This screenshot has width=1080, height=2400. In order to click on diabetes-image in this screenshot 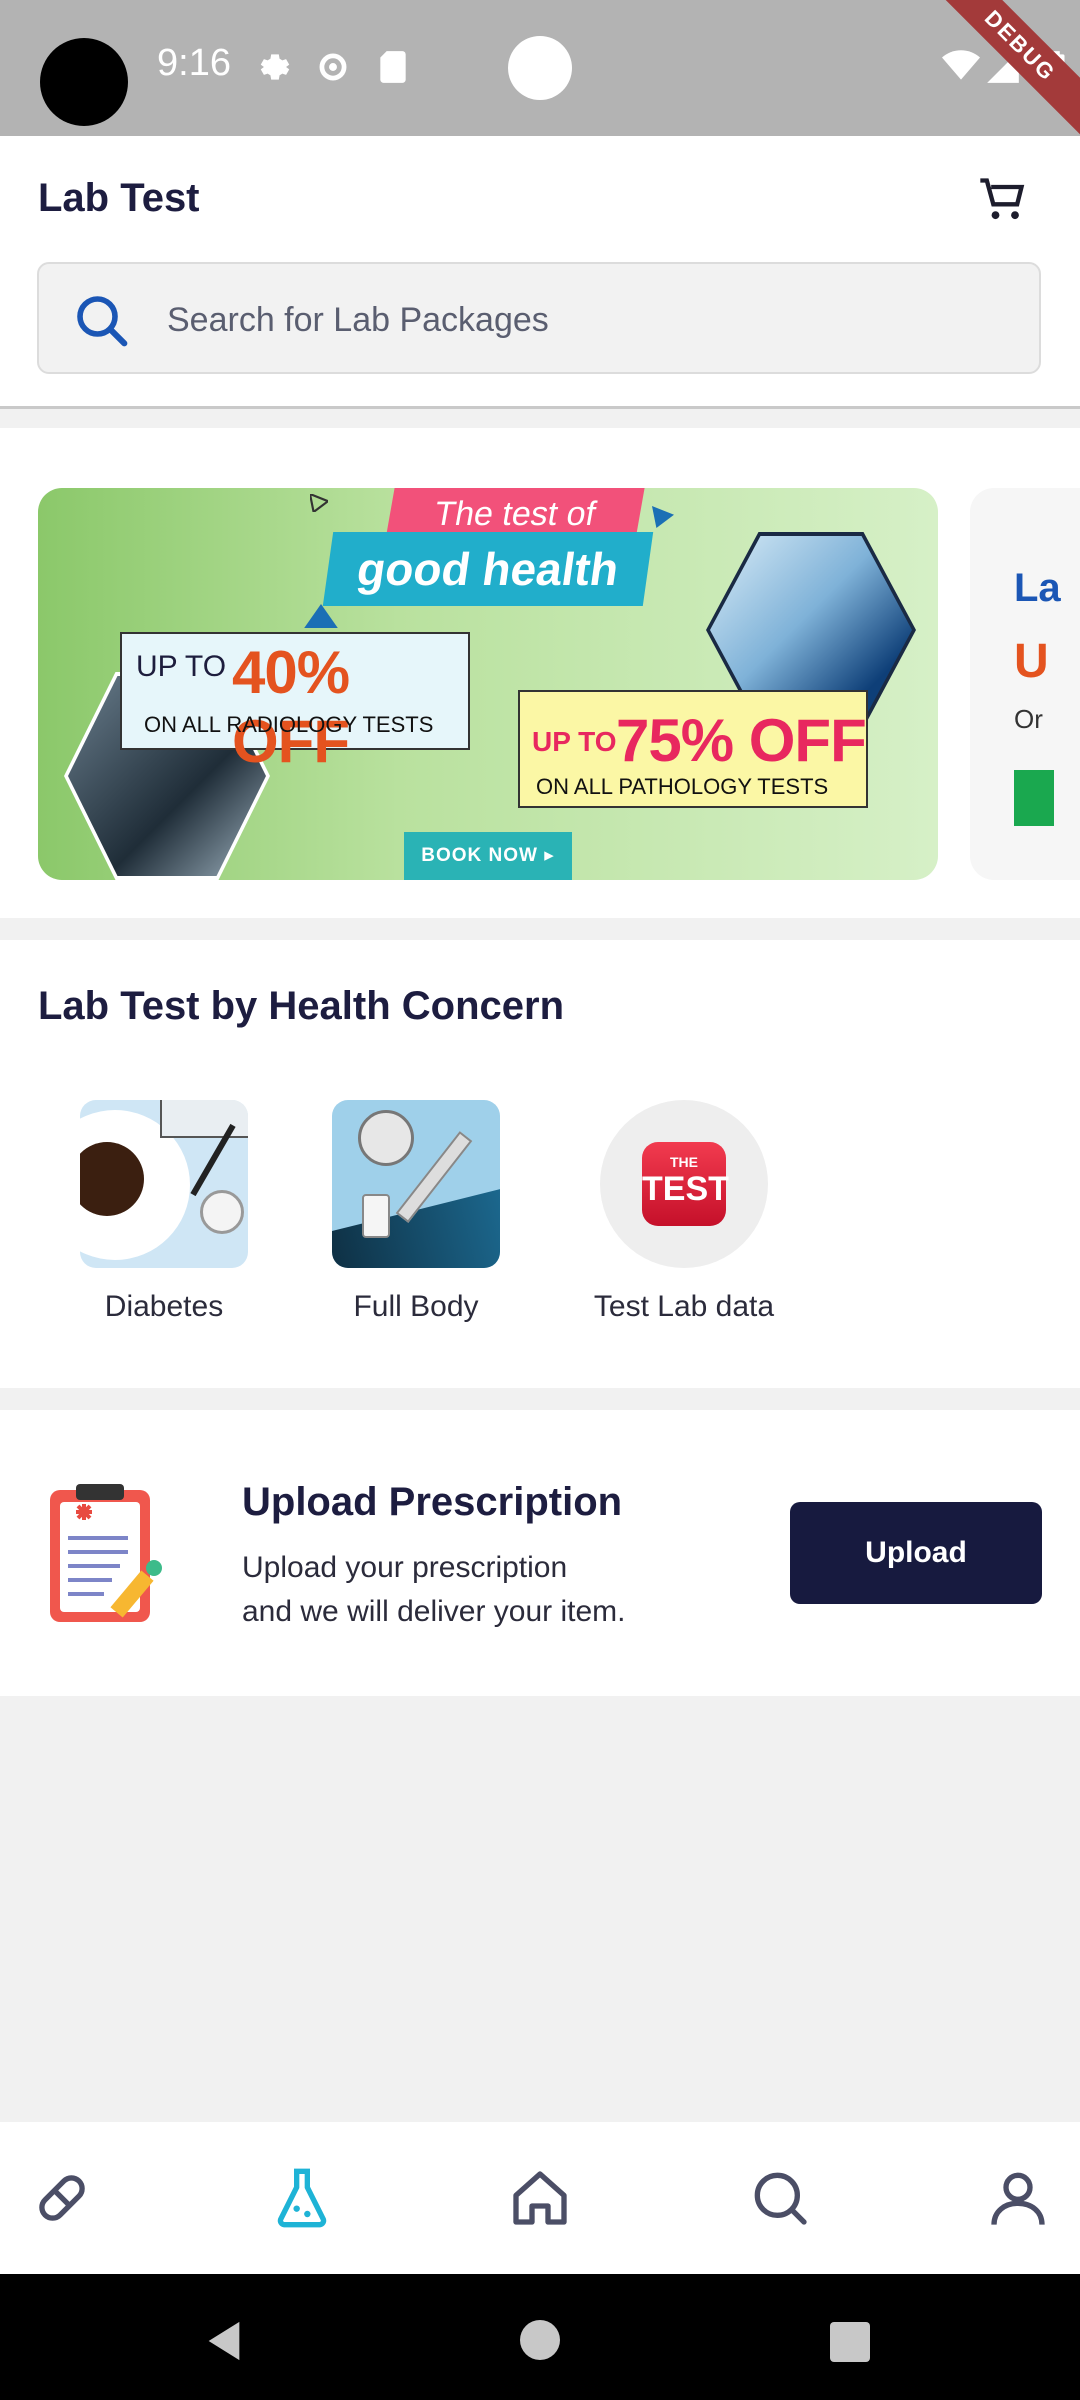, I will do `click(164, 1184)`.